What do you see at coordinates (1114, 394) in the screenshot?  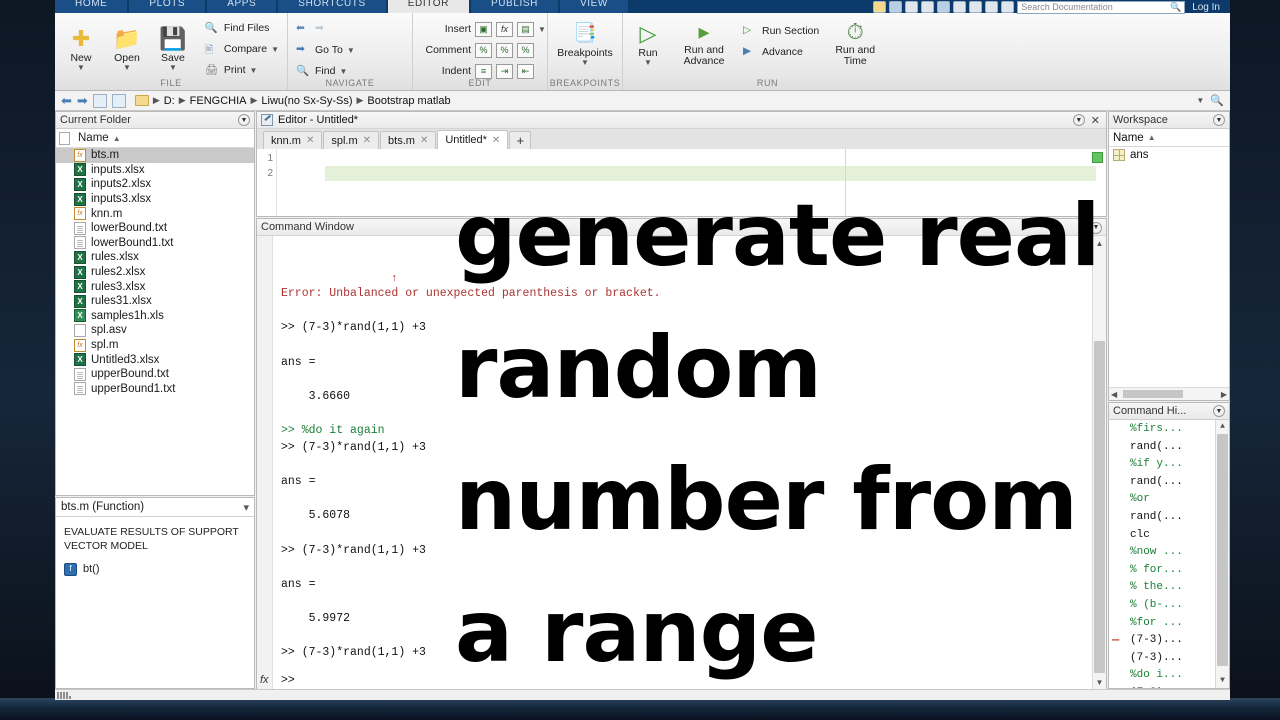 I see `scroll-left-icon: ◀` at bounding box center [1114, 394].